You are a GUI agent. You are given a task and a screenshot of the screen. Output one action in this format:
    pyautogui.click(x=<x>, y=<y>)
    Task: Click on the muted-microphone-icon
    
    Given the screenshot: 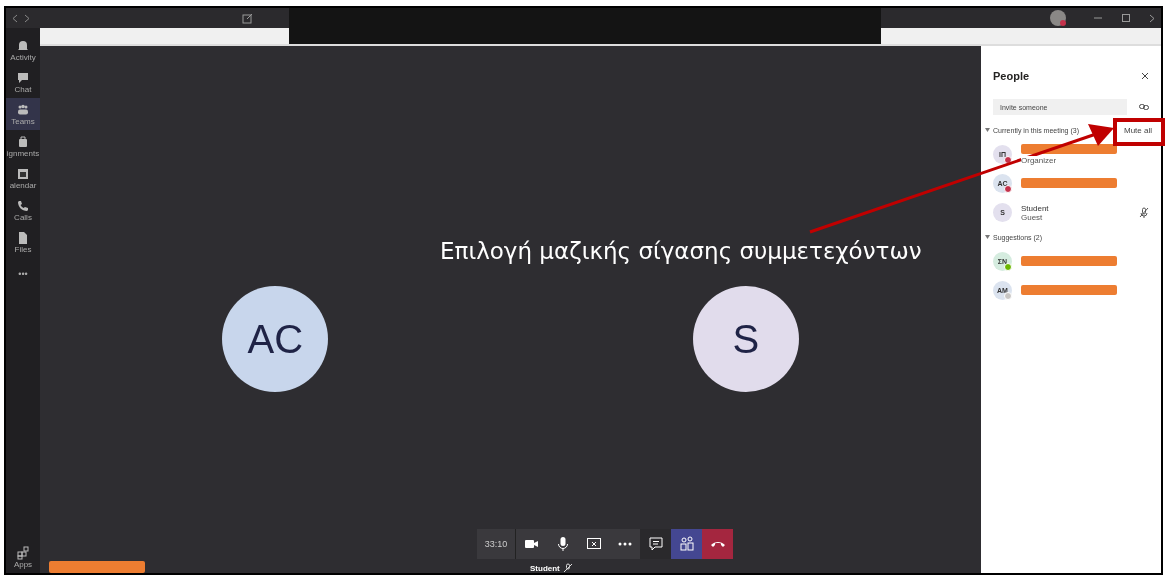 What is the action you would take?
    pyautogui.click(x=567, y=568)
    